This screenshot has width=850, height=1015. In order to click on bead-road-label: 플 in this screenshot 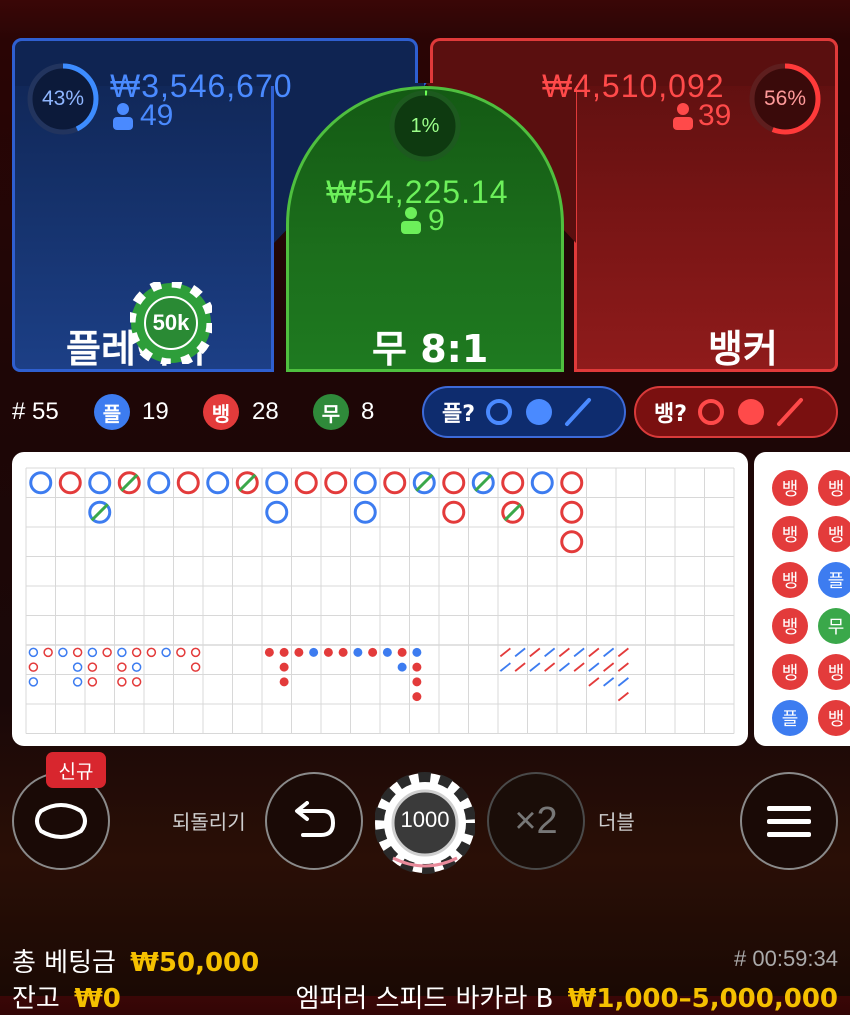, I will do `click(836, 581)`.